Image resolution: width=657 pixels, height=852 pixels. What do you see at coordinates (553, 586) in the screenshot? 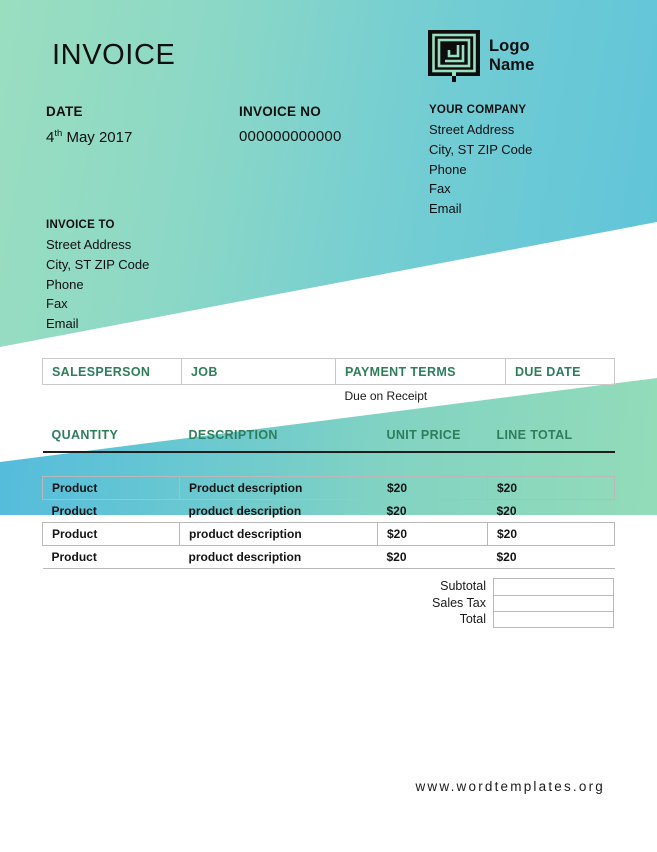
I see `subtotal-field` at bounding box center [553, 586].